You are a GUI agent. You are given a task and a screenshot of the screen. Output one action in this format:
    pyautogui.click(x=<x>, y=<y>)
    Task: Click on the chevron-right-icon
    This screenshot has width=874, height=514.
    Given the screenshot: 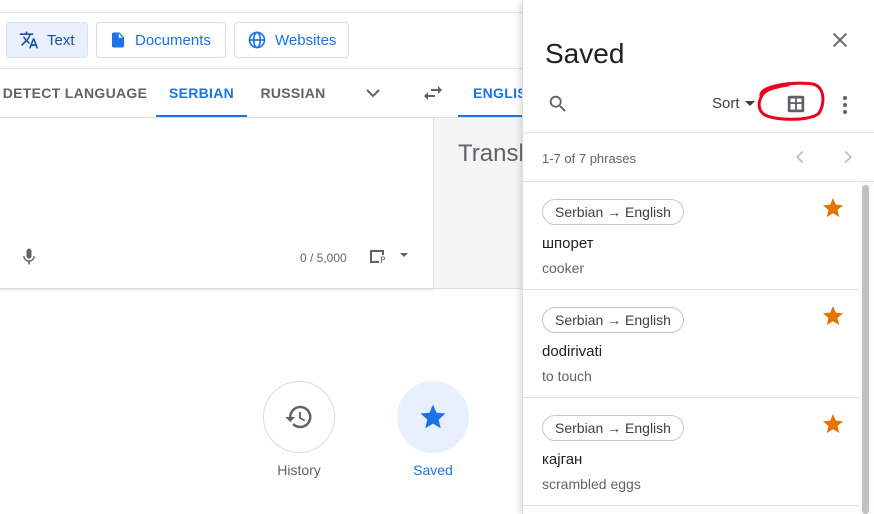 What is the action you would take?
    pyautogui.click(x=848, y=157)
    